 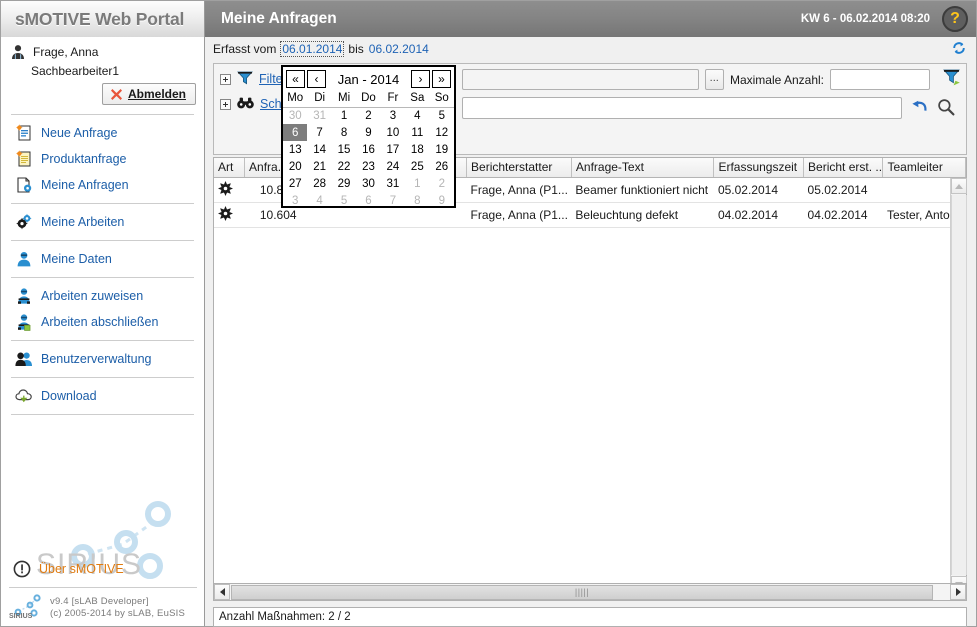 What do you see at coordinates (393, 132) in the screenshot?
I see `calendar-day: 10` at bounding box center [393, 132].